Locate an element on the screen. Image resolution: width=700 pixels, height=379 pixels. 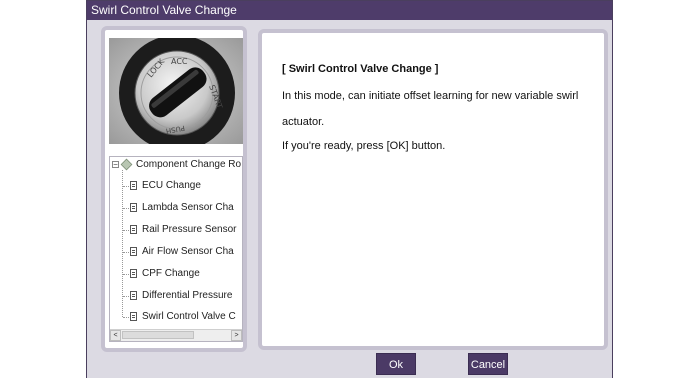
tree-item-air-flow-sensor: Air Flow Sensor Cha is located at coordinates (182, 252).